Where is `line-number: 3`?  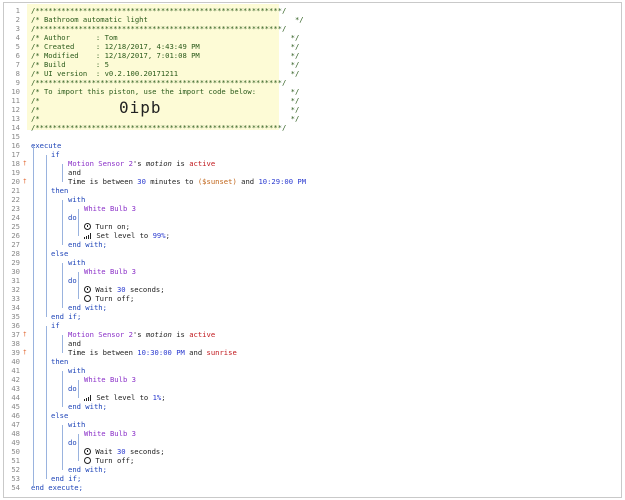 line-number: 3 is located at coordinates (17, 28).